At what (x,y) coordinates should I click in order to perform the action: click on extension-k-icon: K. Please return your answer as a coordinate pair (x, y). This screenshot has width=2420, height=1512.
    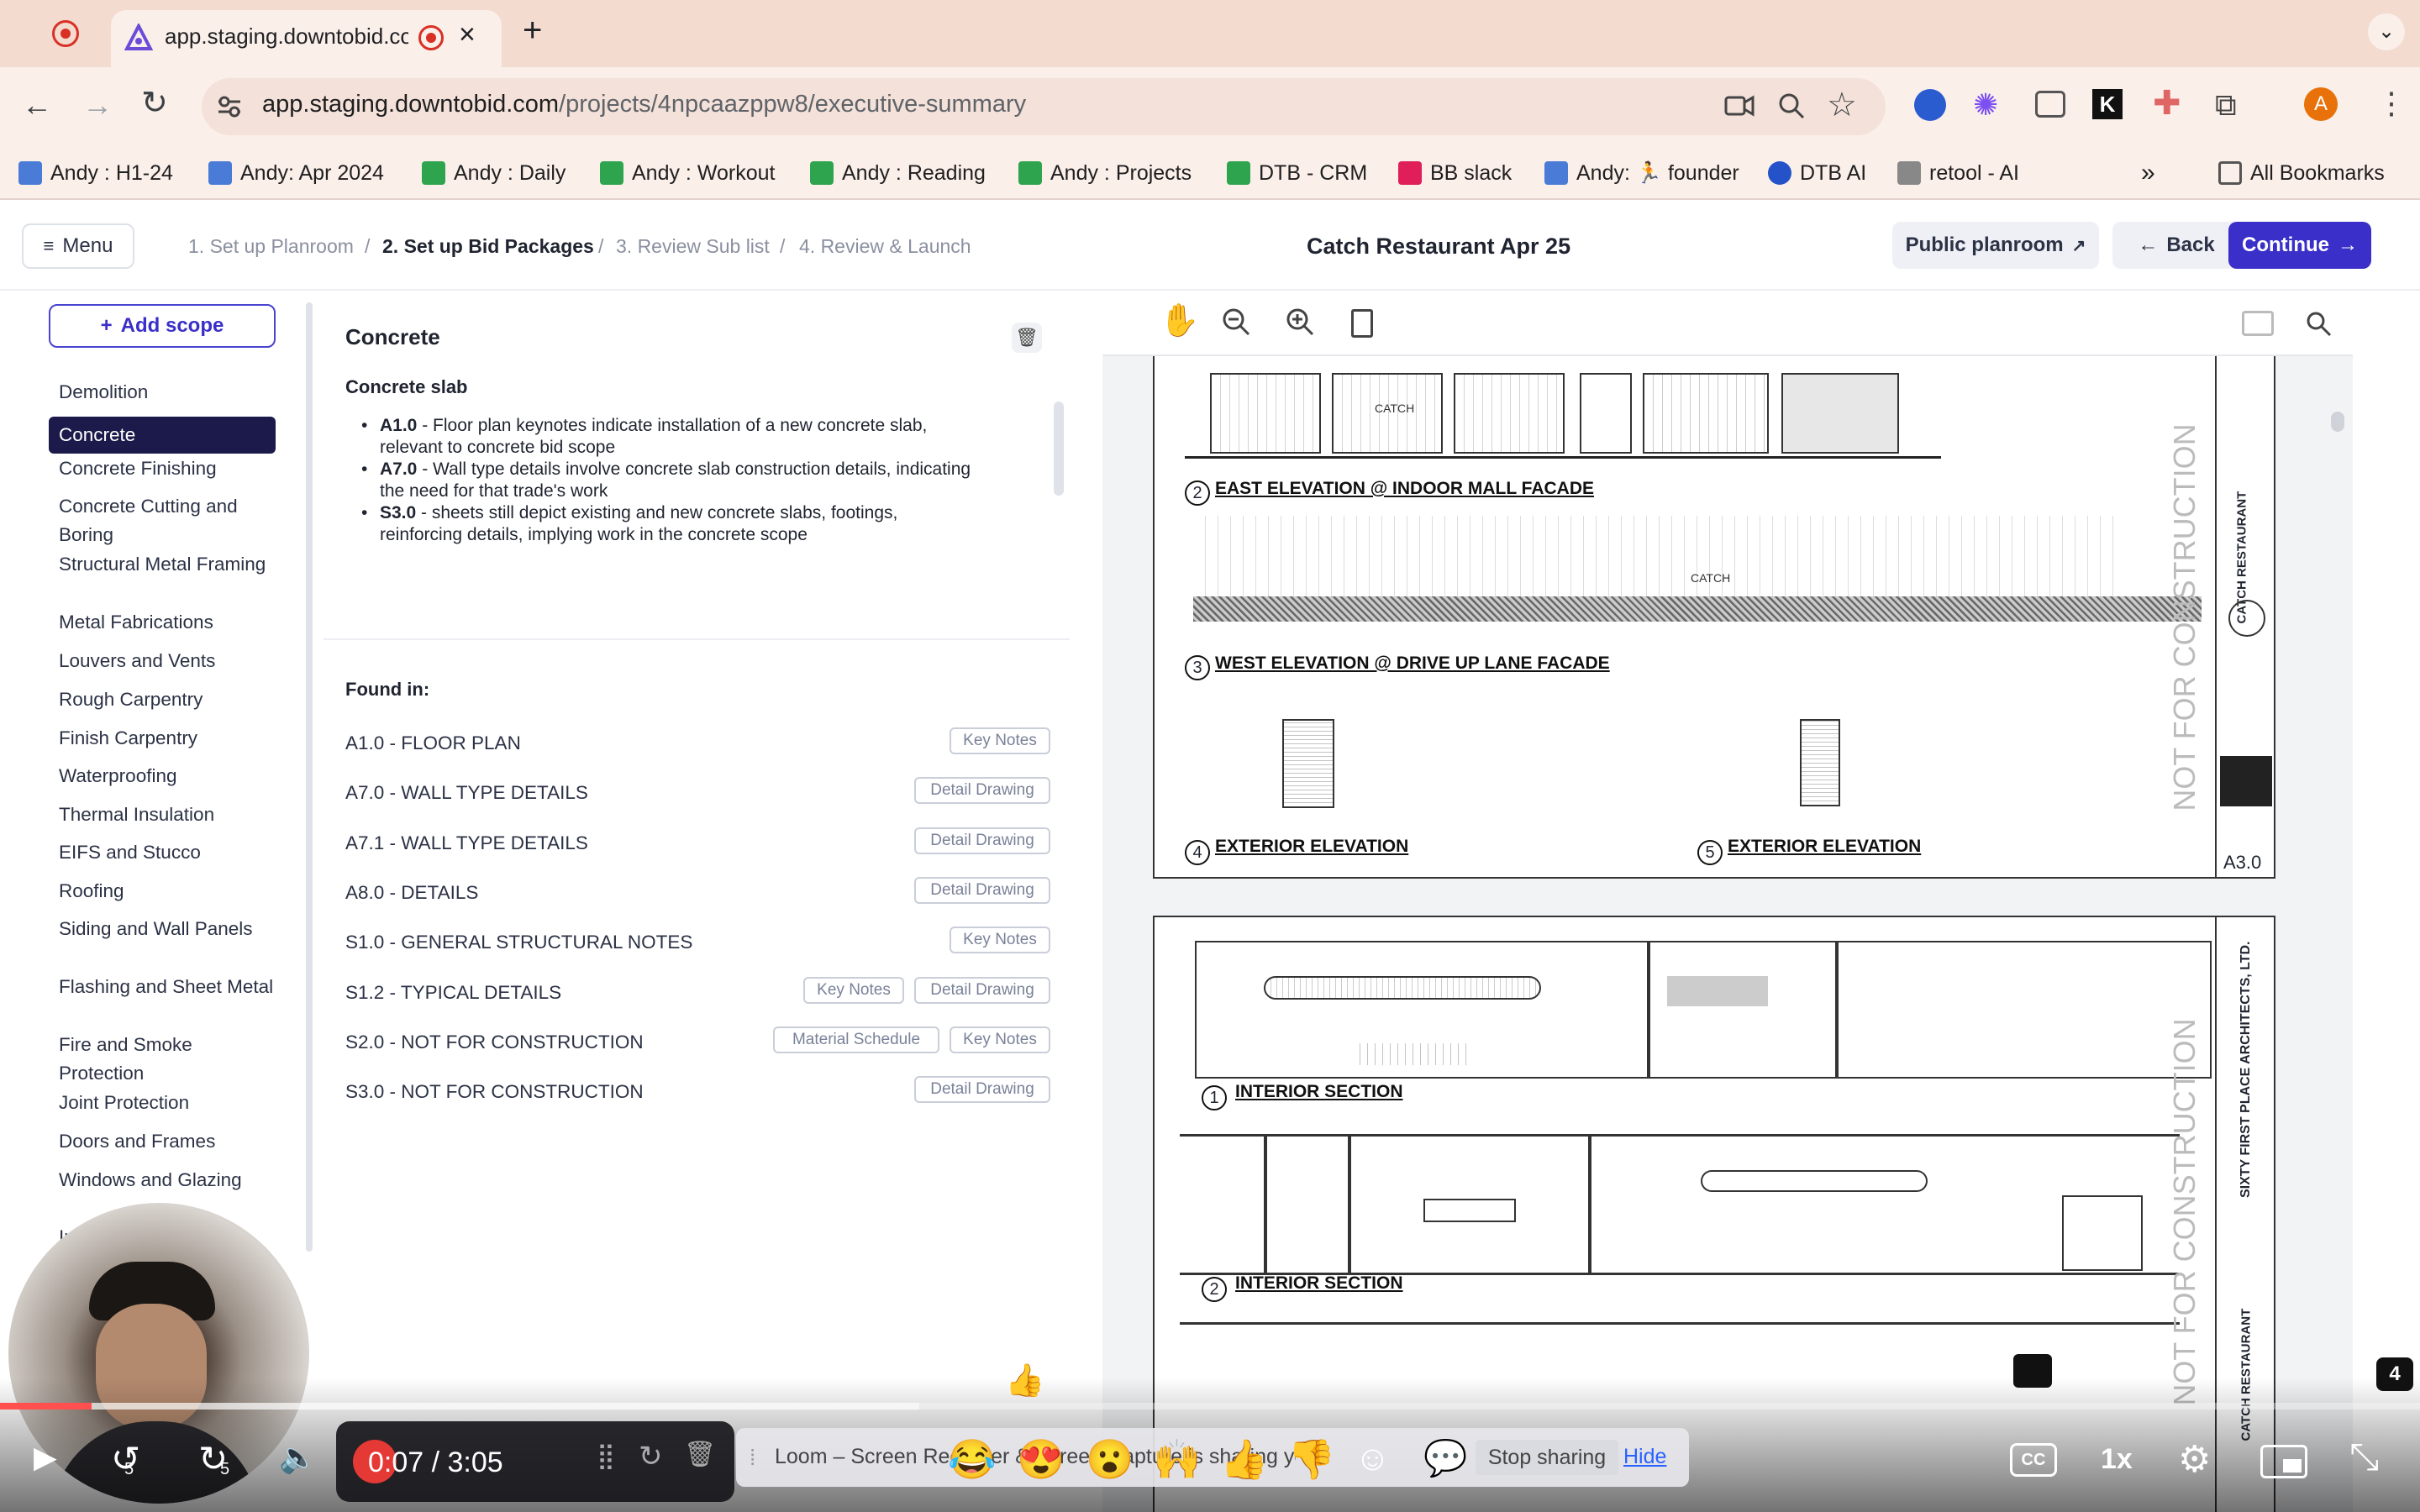
    Looking at the image, I should click on (2107, 104).